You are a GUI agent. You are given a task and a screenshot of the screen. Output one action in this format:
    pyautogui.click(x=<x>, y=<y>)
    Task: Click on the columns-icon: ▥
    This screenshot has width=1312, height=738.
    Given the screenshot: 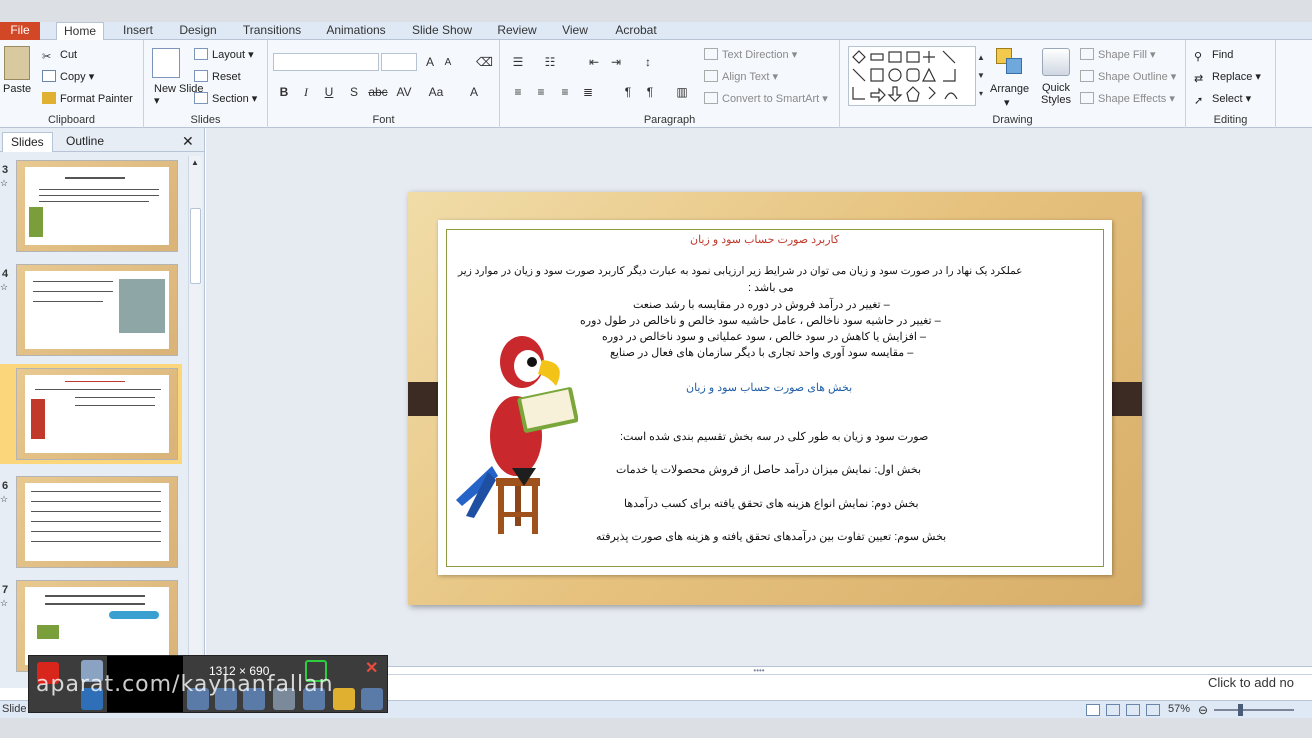 What is the action you would take?
    pyautogui.click(x=682, y=92)
    